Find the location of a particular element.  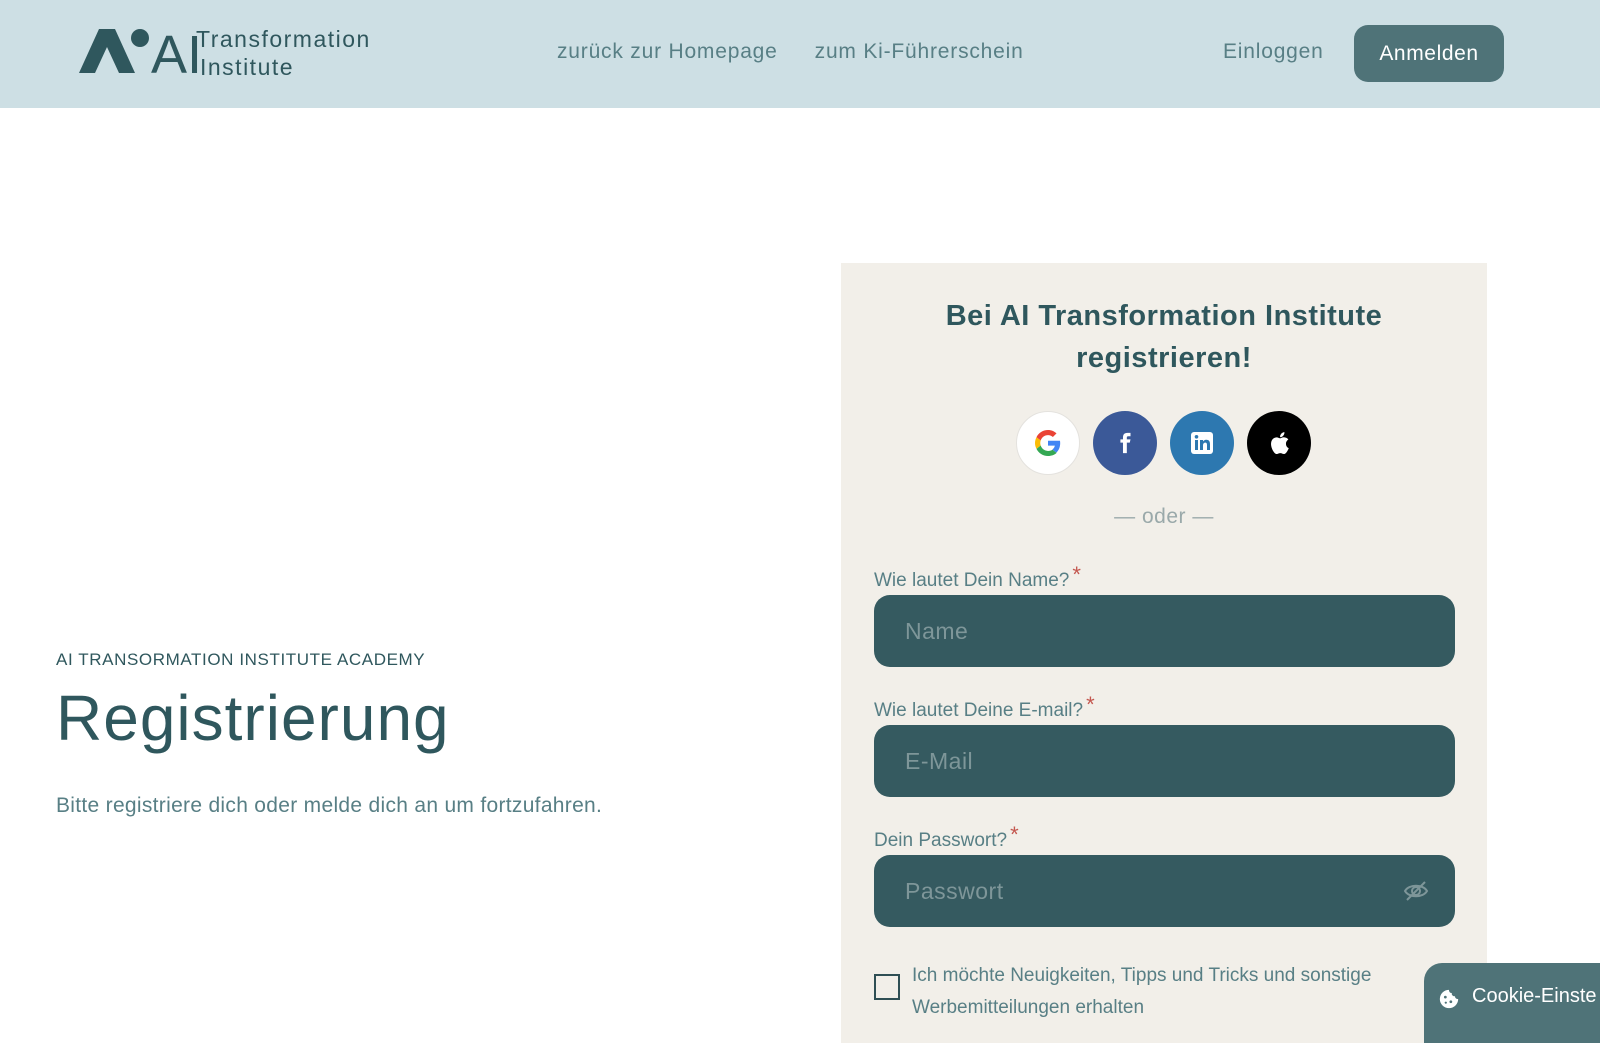

password-input: Passwort is located at coordinates (1164, 891).